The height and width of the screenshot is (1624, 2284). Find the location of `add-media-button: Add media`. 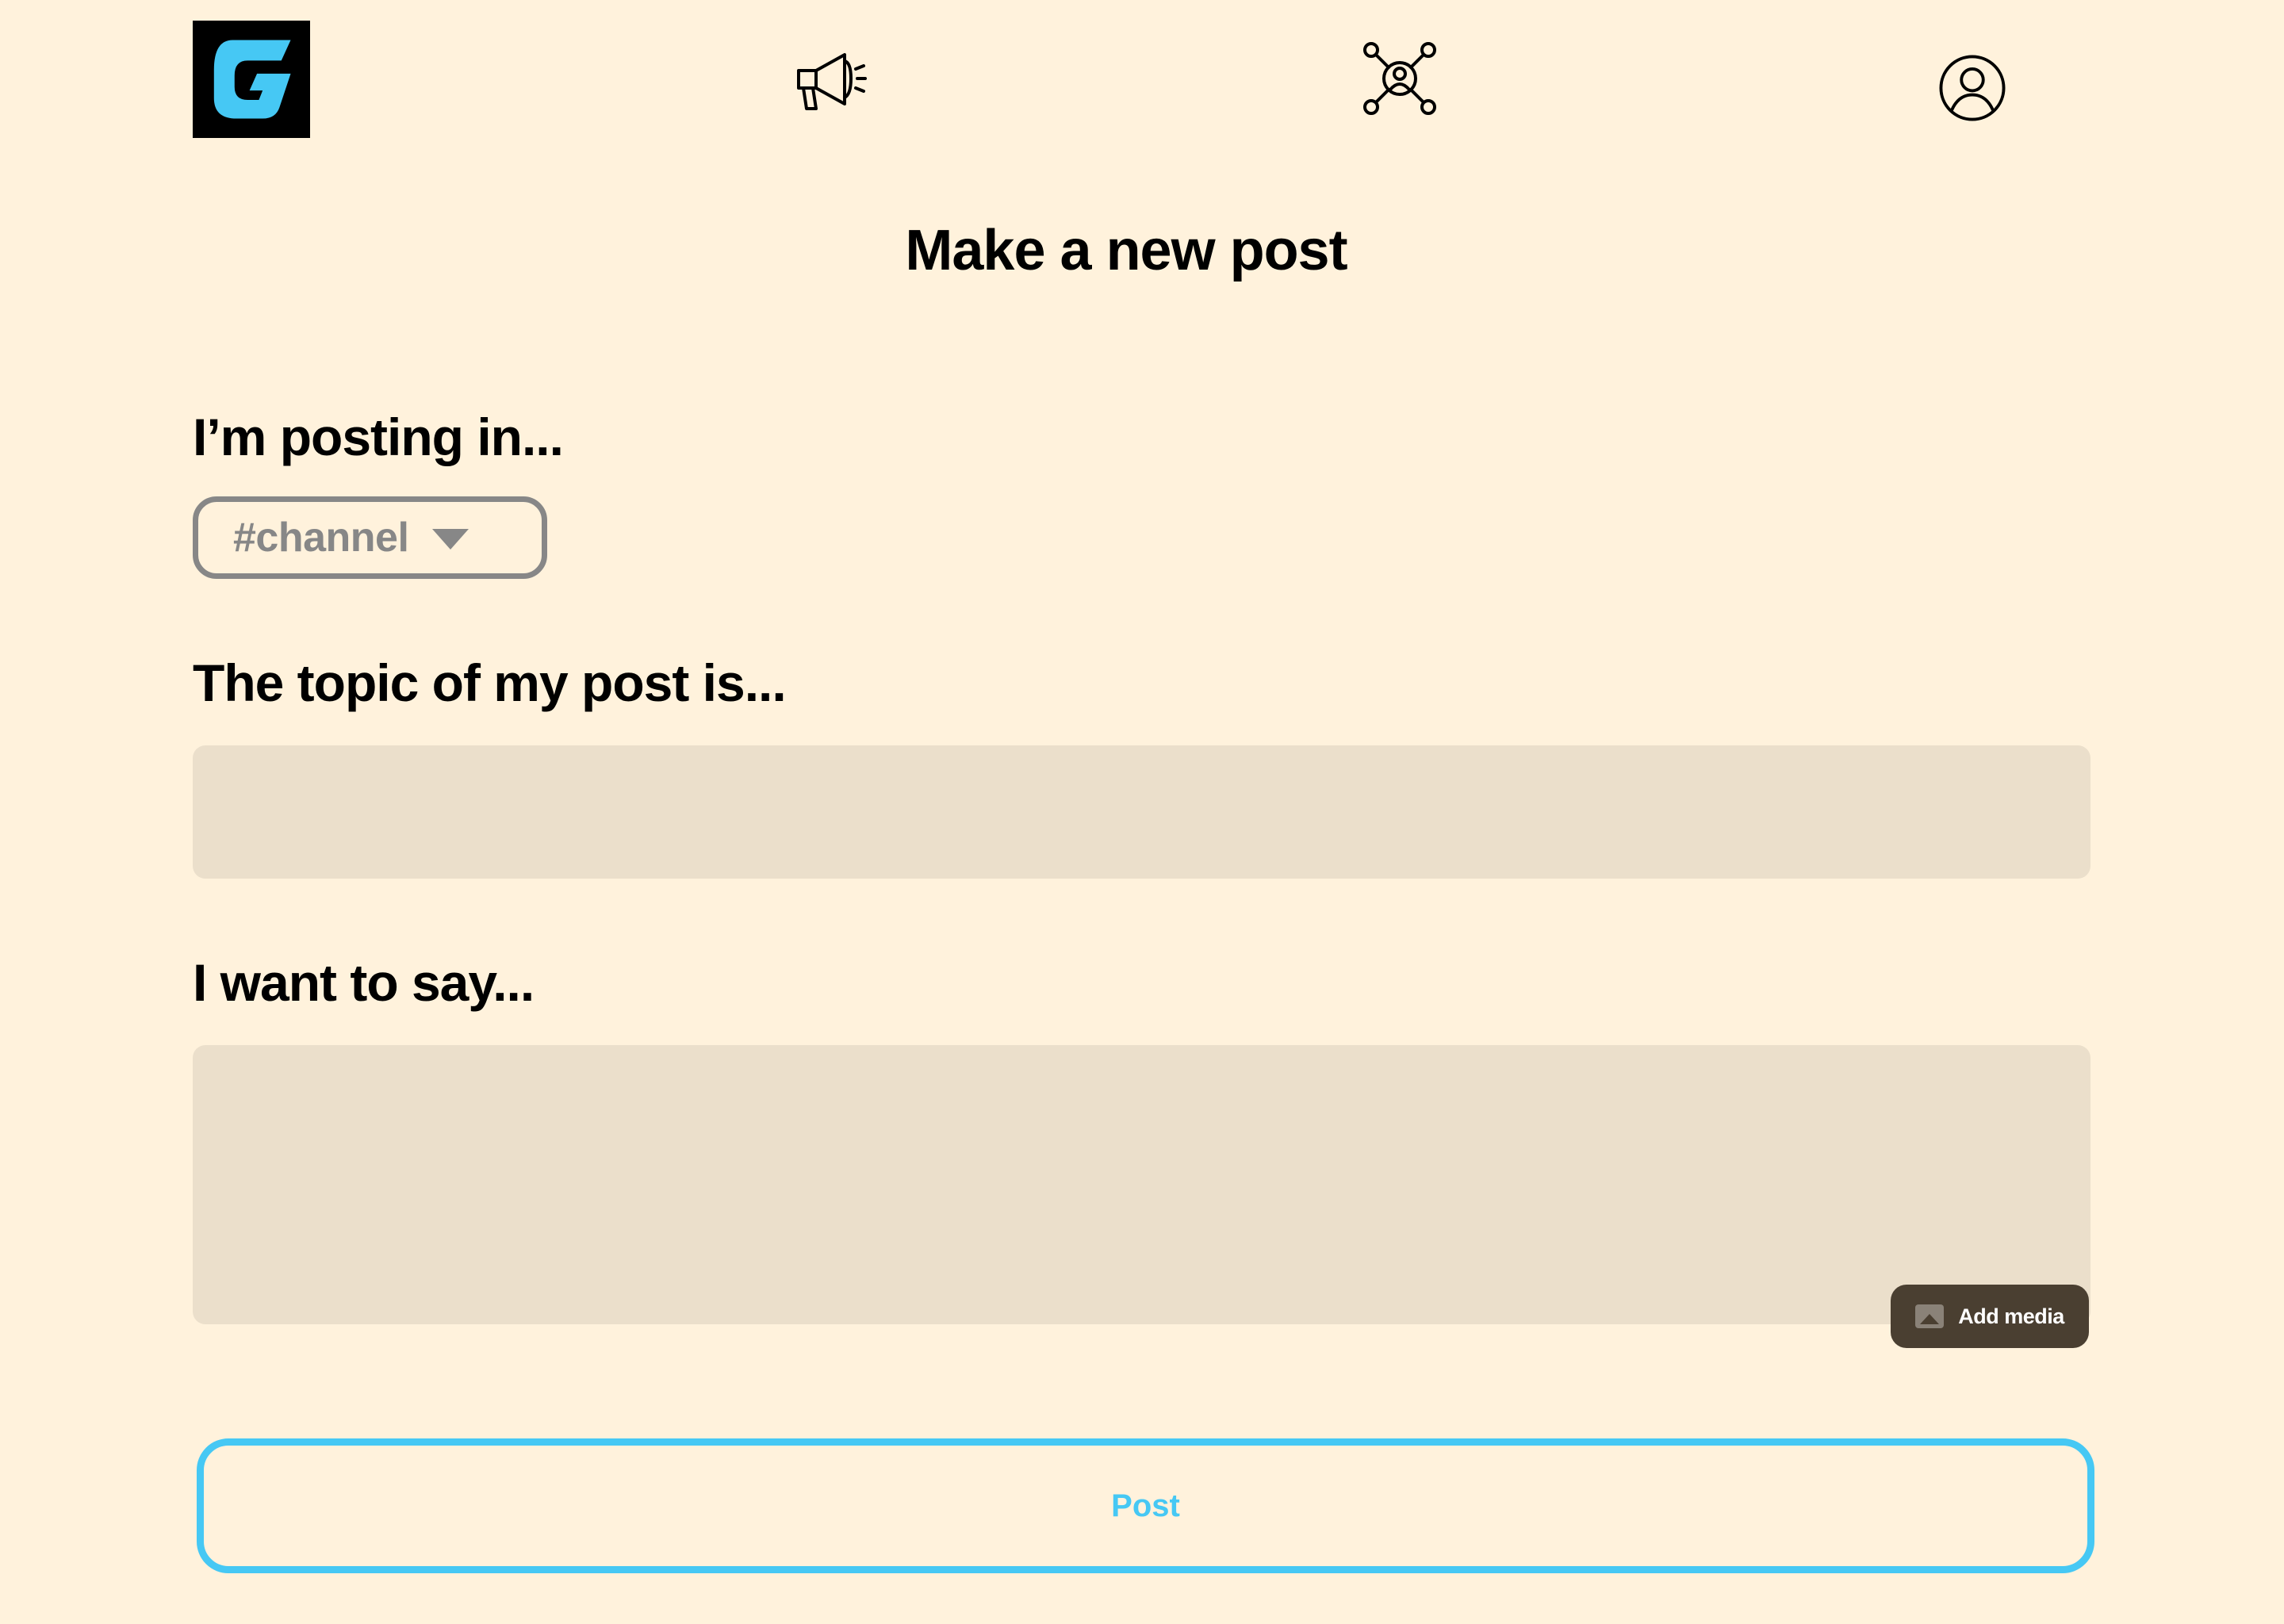

add-media-button: Add media is located at coordinates (1990, 1316).